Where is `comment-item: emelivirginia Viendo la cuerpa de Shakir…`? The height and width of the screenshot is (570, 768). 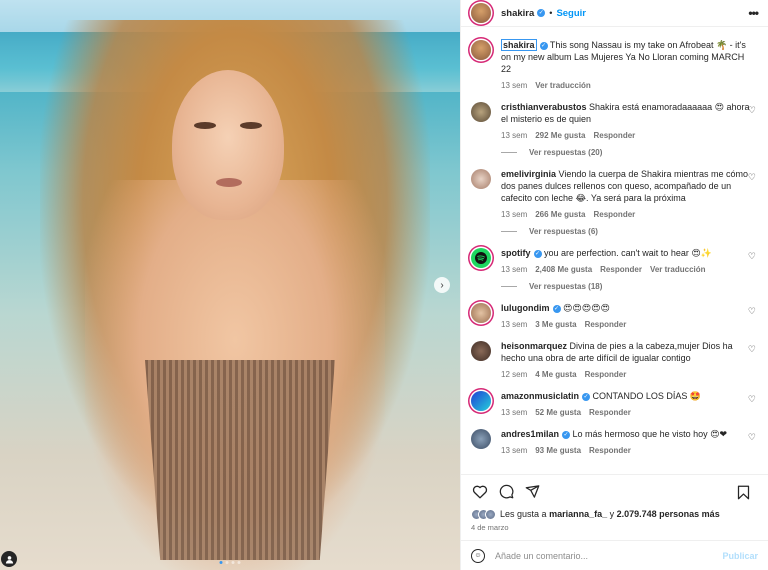 comment-item: emelivirginia Viendo la cuerpa de Shakir… is located at coordinates (614, 193).